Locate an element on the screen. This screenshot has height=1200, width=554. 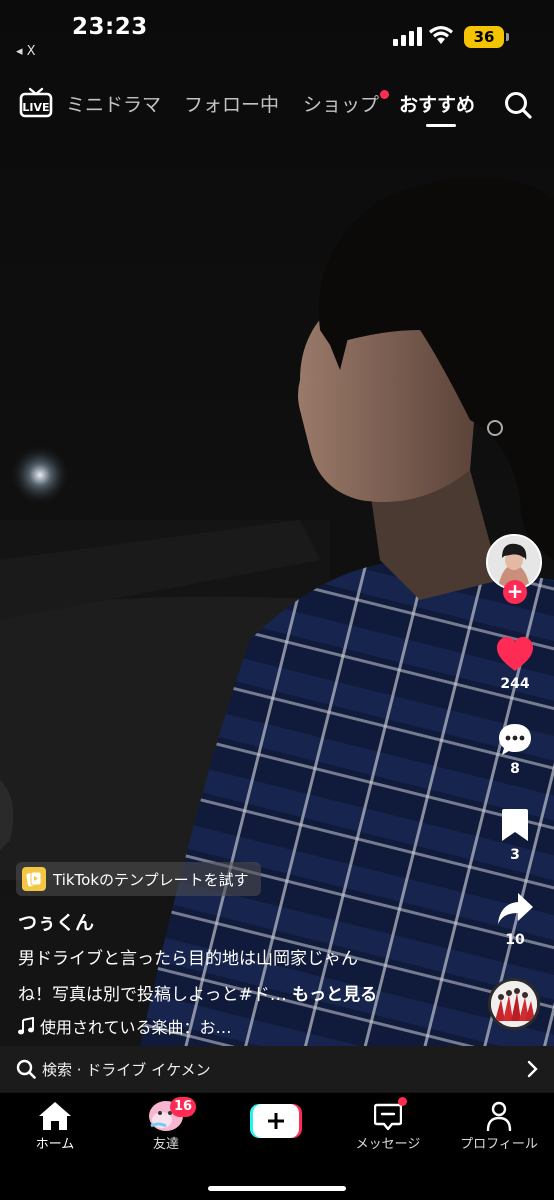
profile-icon is located at coordinates (499, 1116).